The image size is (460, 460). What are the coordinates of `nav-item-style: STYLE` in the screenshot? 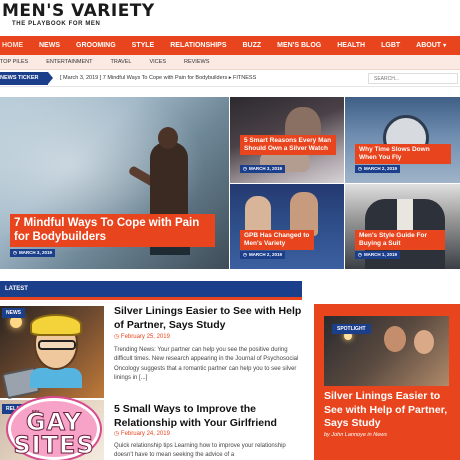 It's located at (143, 45).